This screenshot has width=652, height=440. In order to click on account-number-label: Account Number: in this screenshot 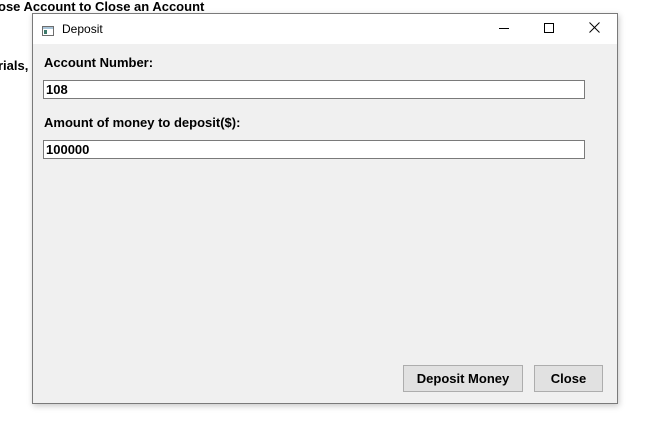, I will do `click(99, 62)`.